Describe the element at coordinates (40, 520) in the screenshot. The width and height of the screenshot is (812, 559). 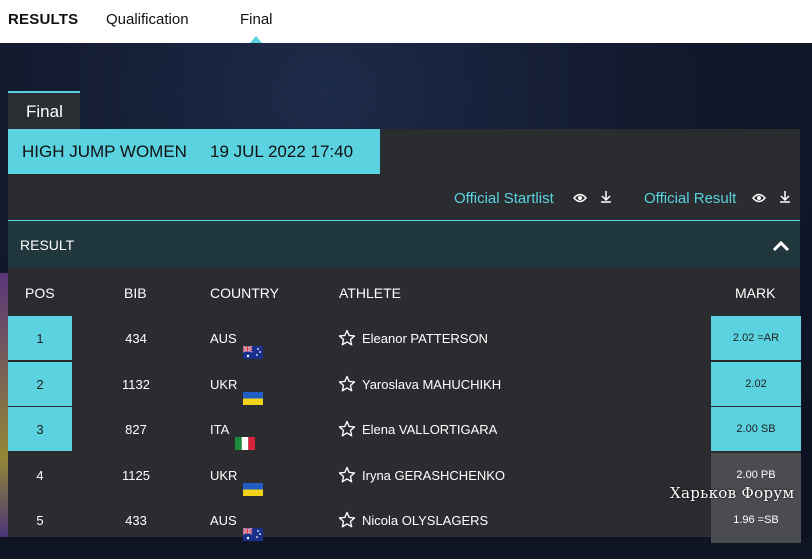
I see `row-position: 5` at that location.